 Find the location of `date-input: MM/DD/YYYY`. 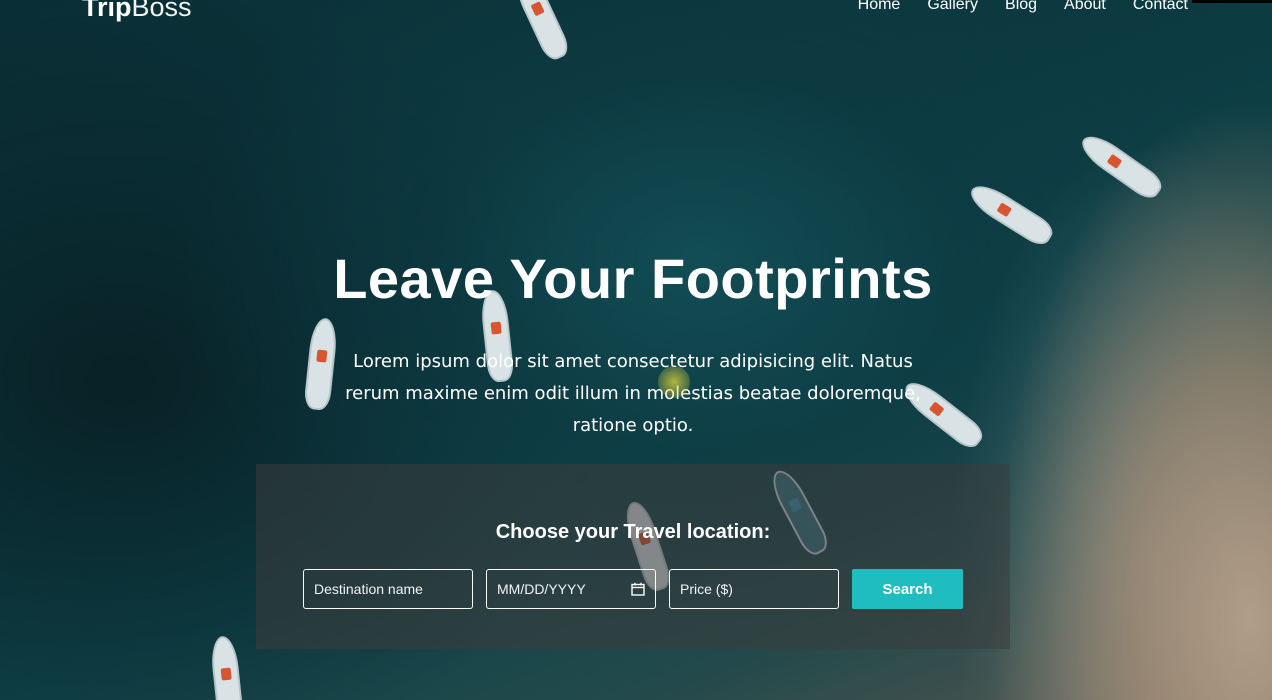

date-input: MM/DD/YYYY is located at coordinates (571, 589).